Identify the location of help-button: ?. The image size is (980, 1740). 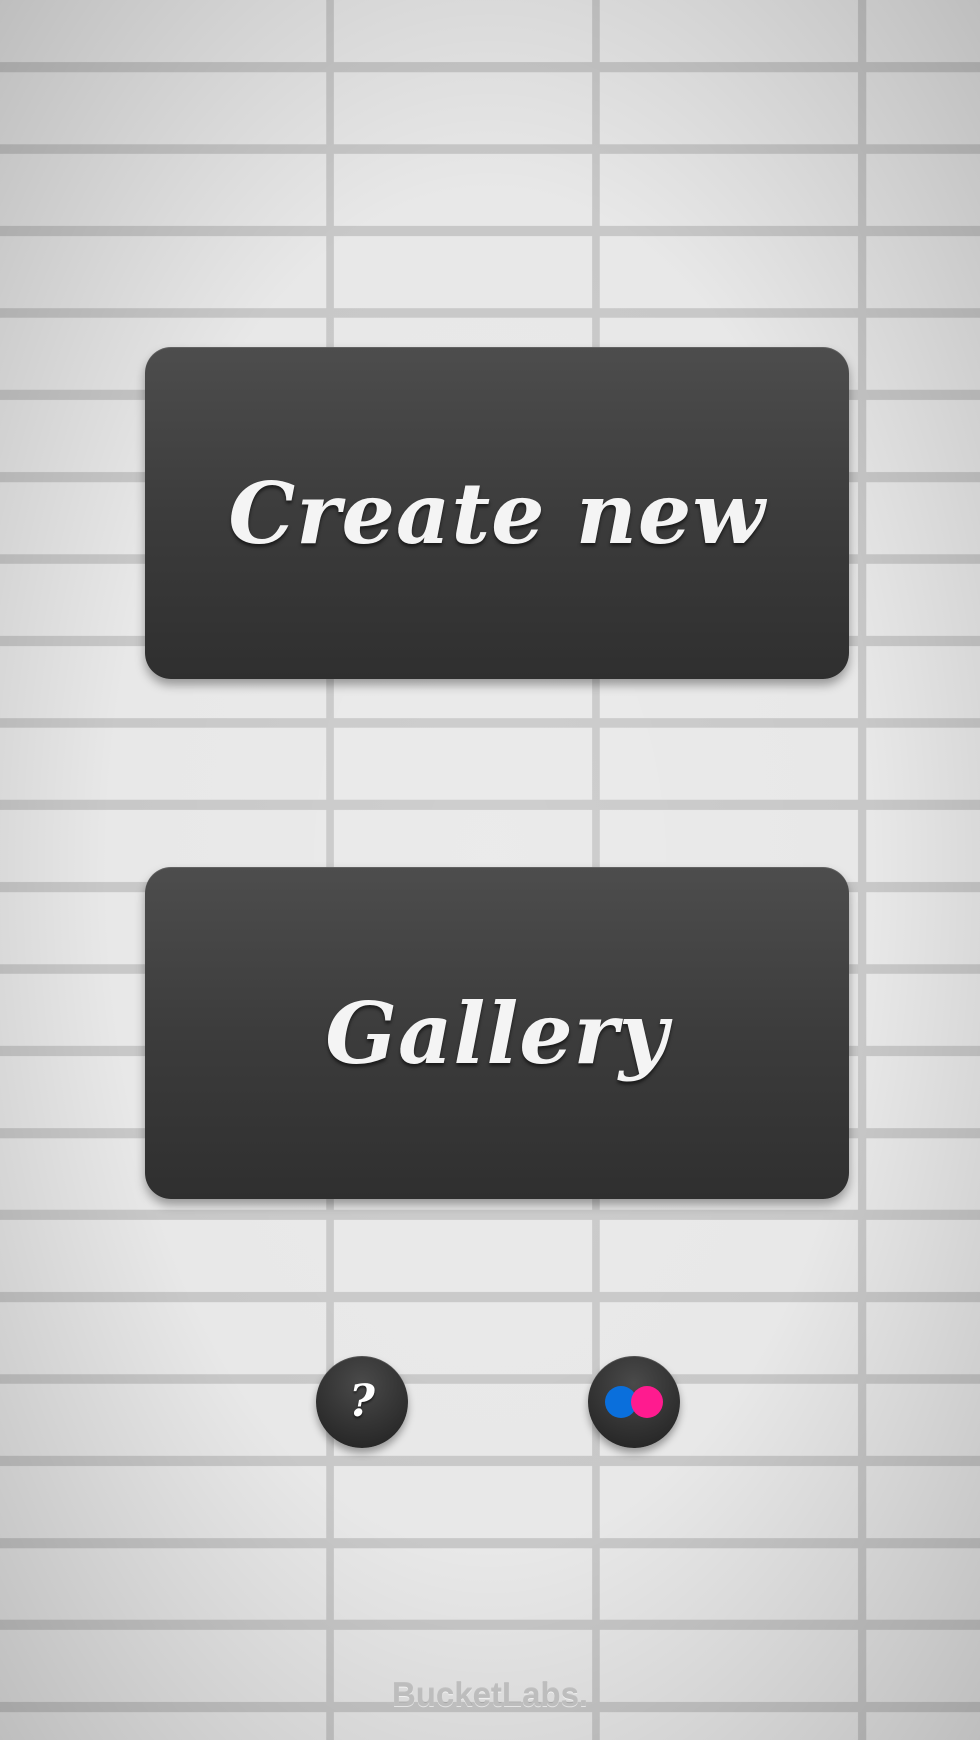
(362, 1402).